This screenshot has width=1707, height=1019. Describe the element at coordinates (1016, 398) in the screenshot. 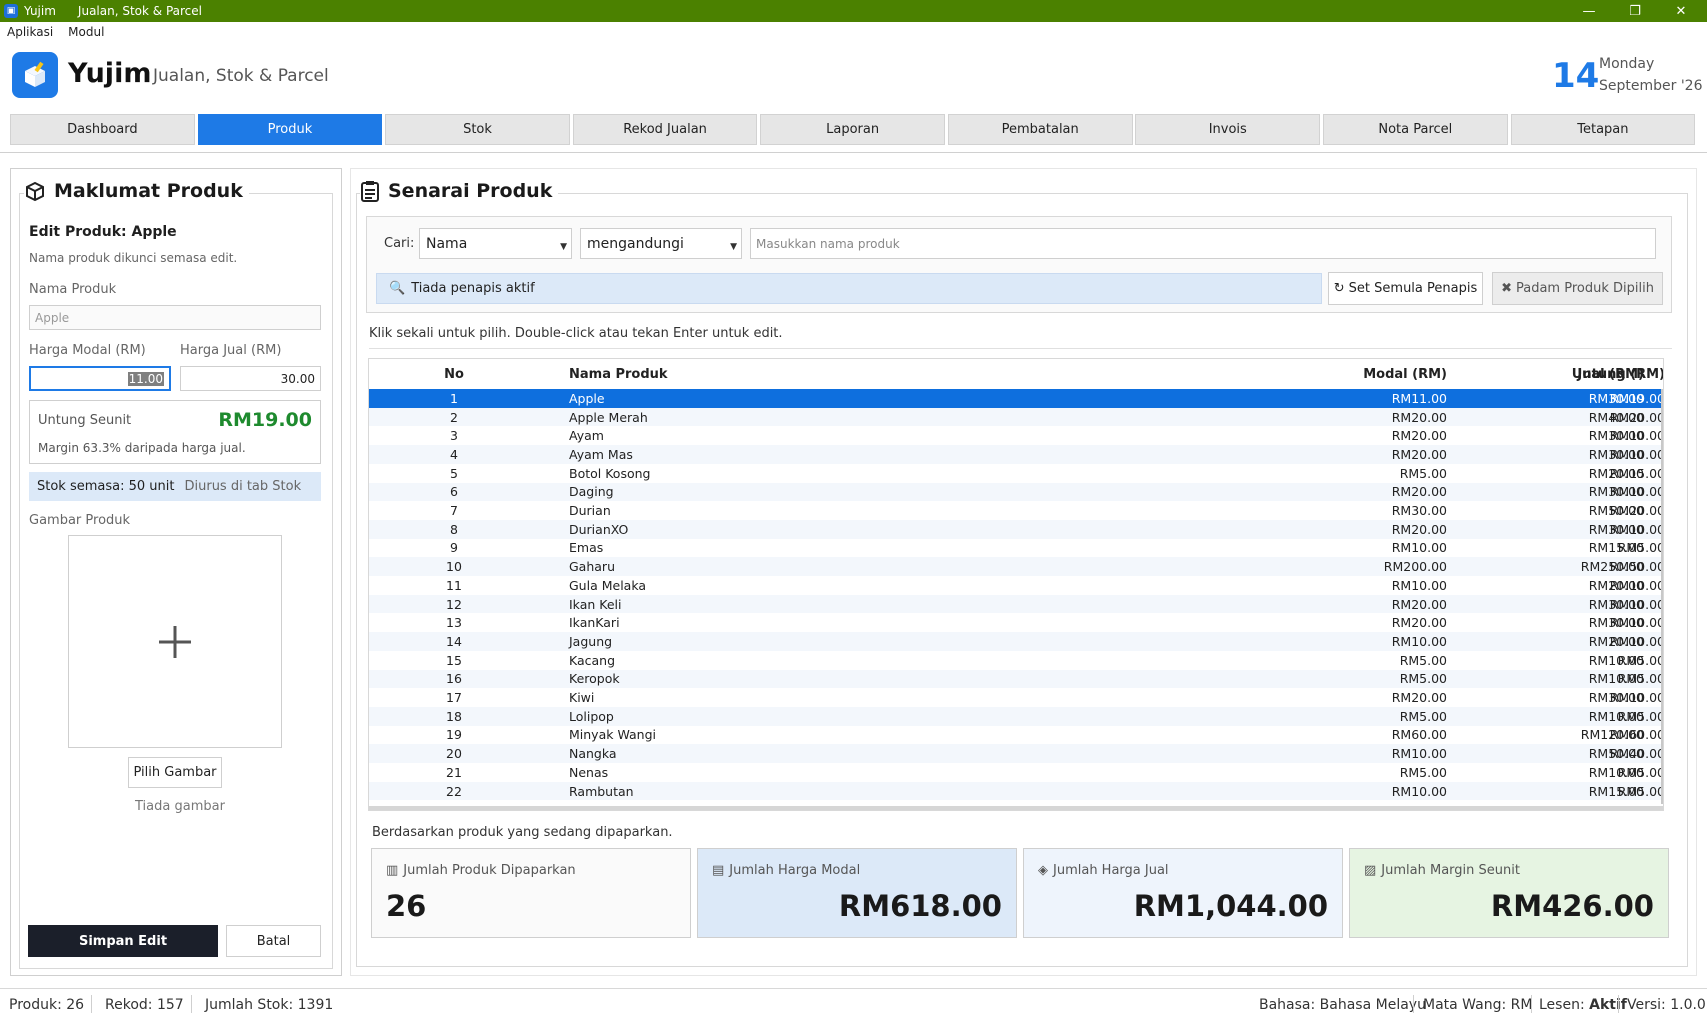

I see `table-row: 1 Apple RM11.00 RM30.00 RM19.00` at that location.